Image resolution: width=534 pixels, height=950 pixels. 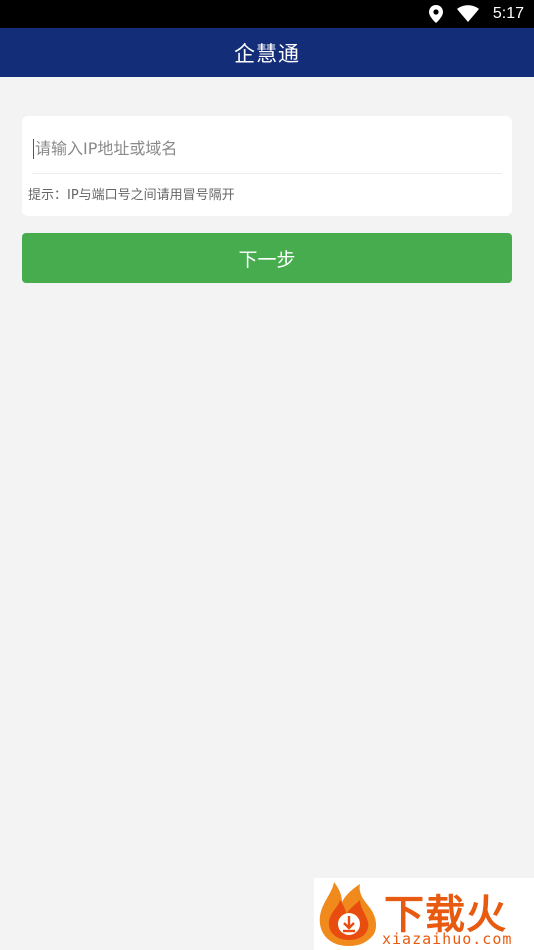 I want to click on status-bar: 5:17, so click(x=267, y=14).